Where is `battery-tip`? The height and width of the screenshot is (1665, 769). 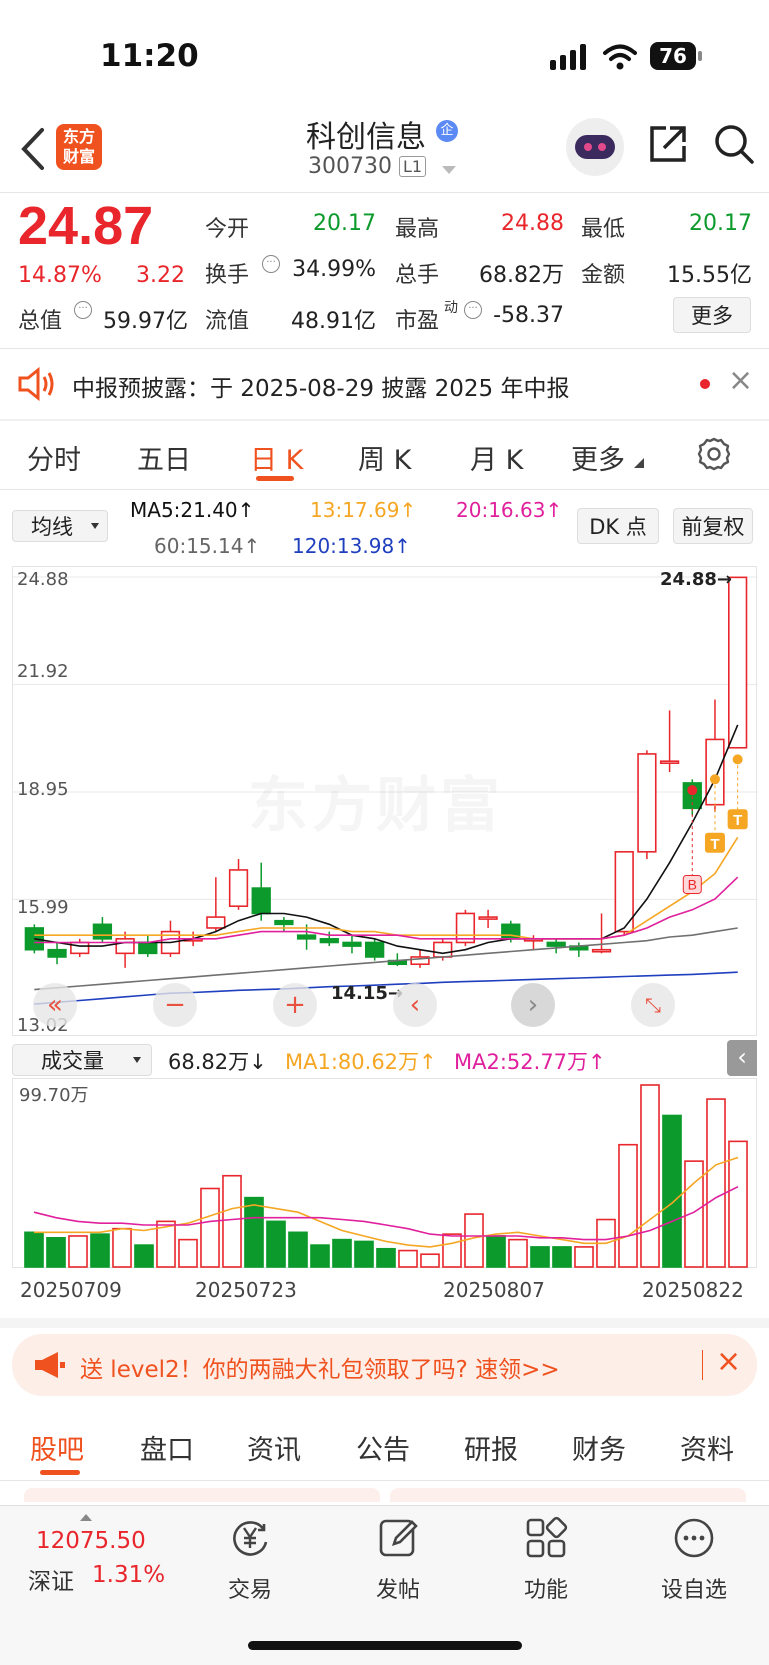
battery-tip is located at coordinates (700, 56).